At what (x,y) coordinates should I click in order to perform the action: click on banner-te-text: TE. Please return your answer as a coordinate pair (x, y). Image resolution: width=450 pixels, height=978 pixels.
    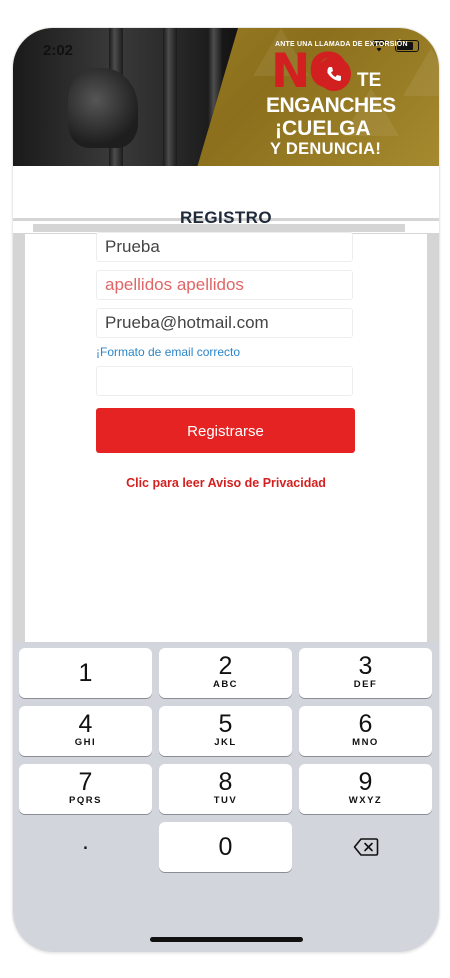
    Looking at the image, I should click on (369, 80).